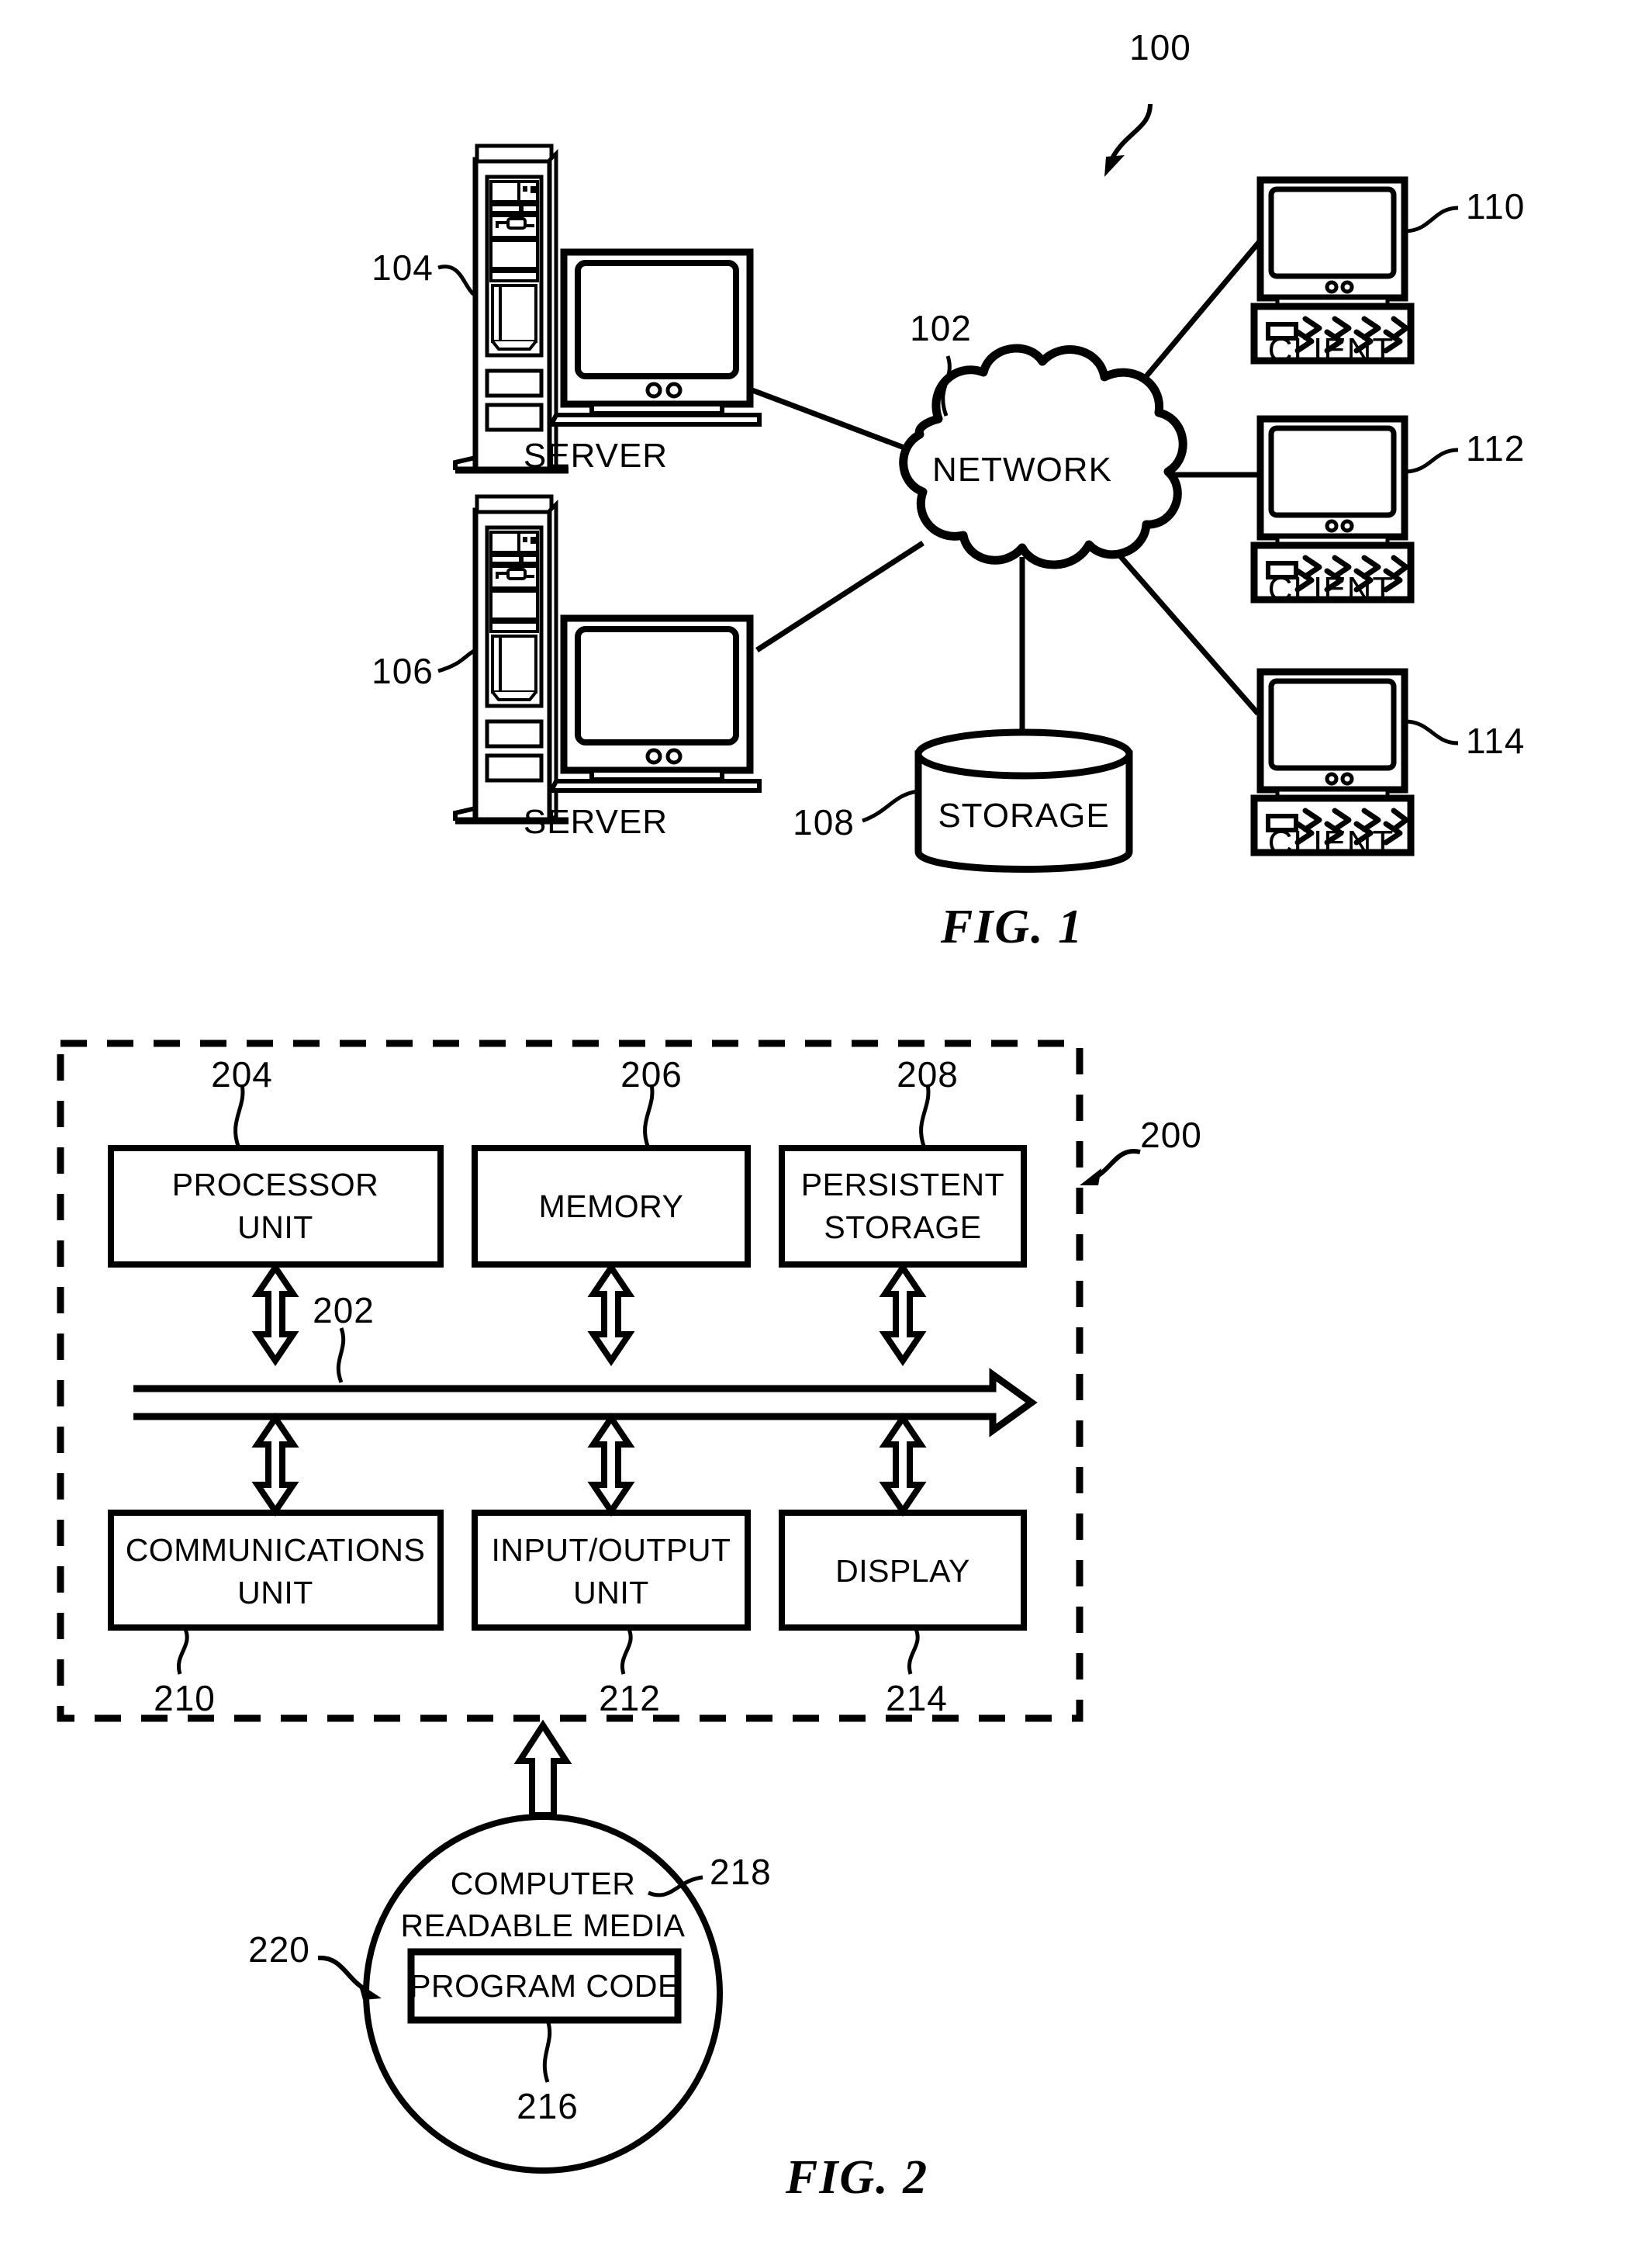 Image resolution: width=1652 pixels, height=2252 pixels. I want to click on client-114-label: CLIENT, so click(1331, 843).